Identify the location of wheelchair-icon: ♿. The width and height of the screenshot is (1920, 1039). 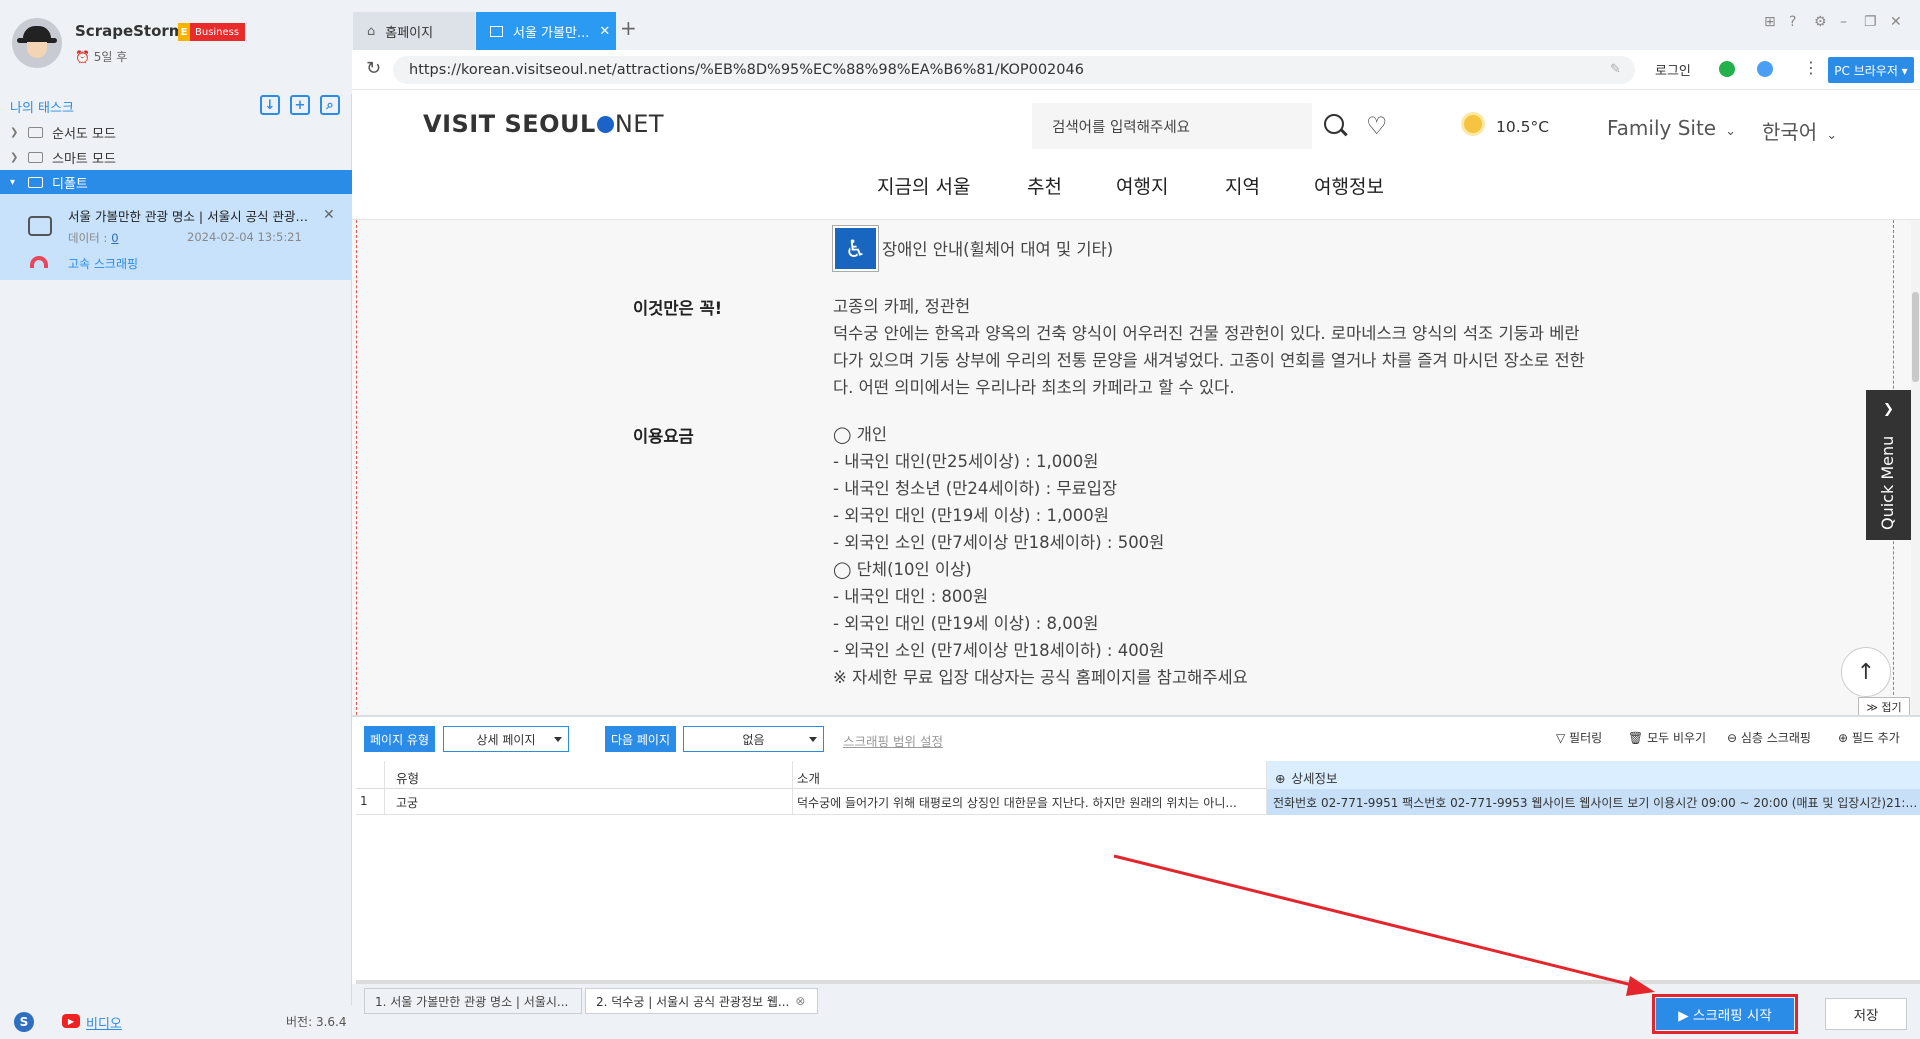
(855, 248).